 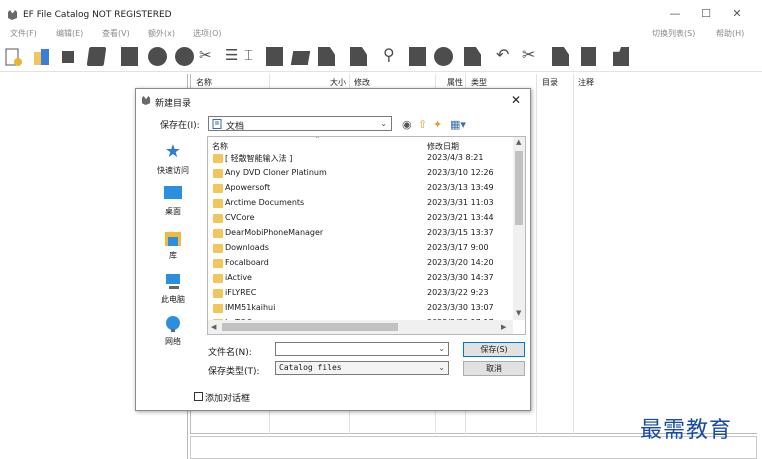 What do you see at coordinates (68, 57) in the screenshot?
I see `toolbar-square-icon` at bounding box center [68, 57].